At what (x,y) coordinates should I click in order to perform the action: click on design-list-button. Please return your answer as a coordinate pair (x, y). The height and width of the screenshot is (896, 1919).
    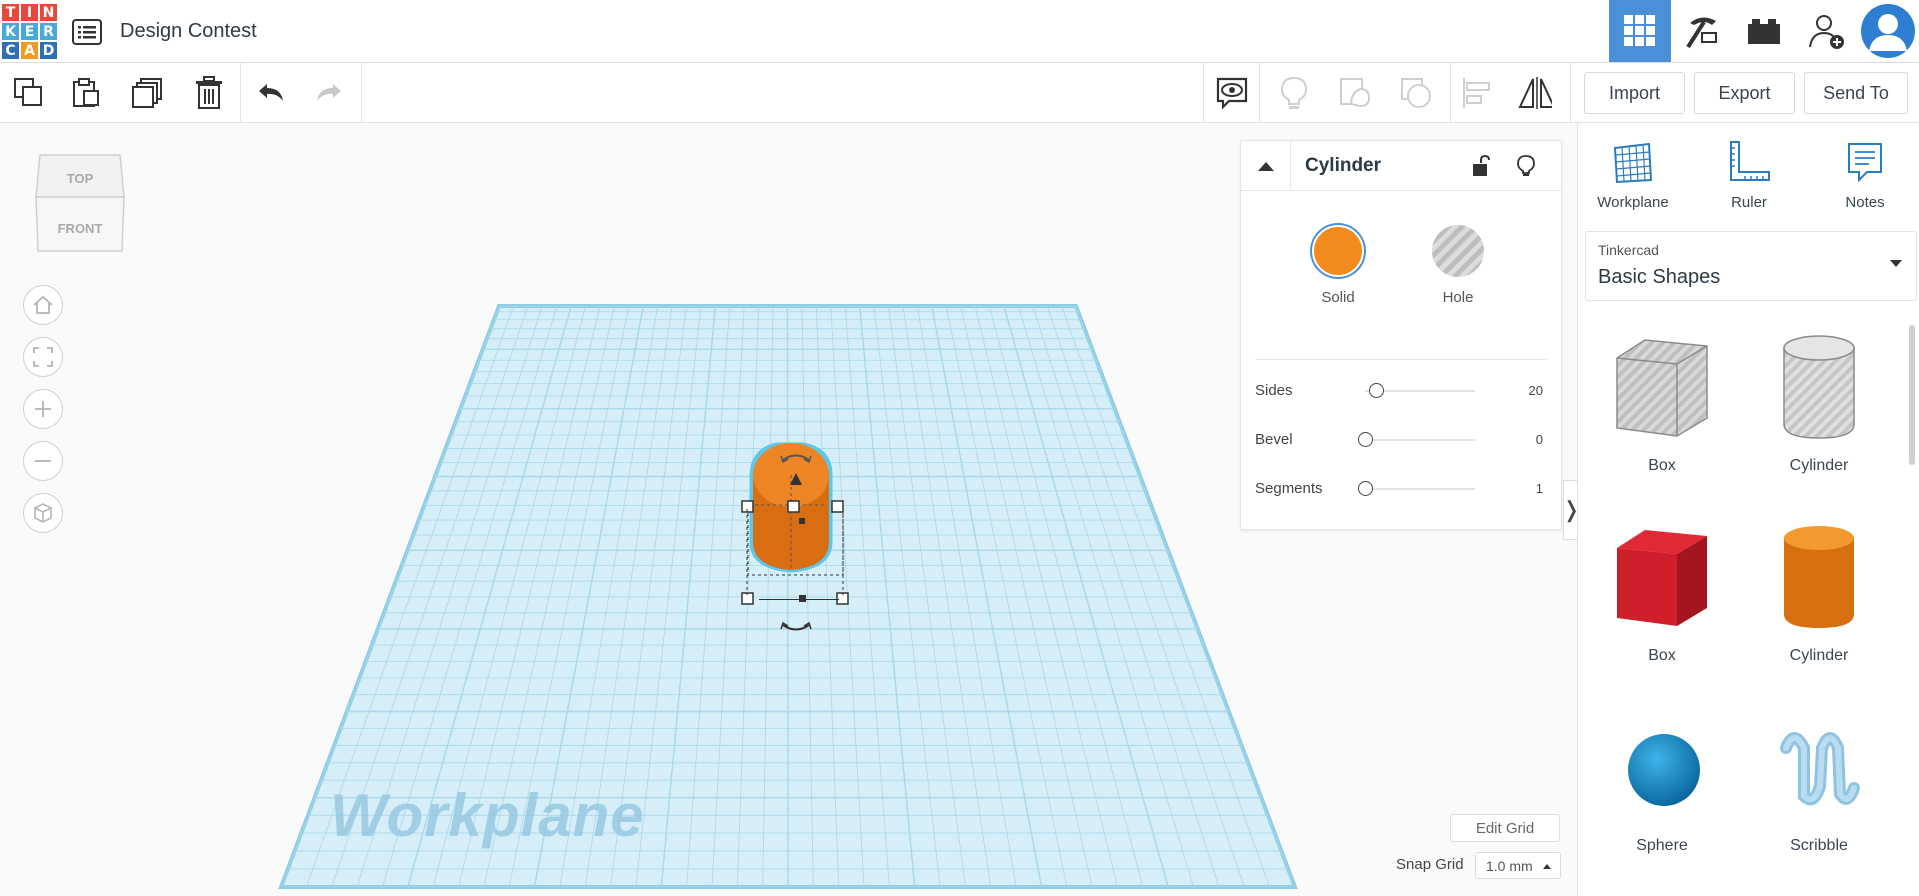
    Looking at the image, I should click on (87, 32).